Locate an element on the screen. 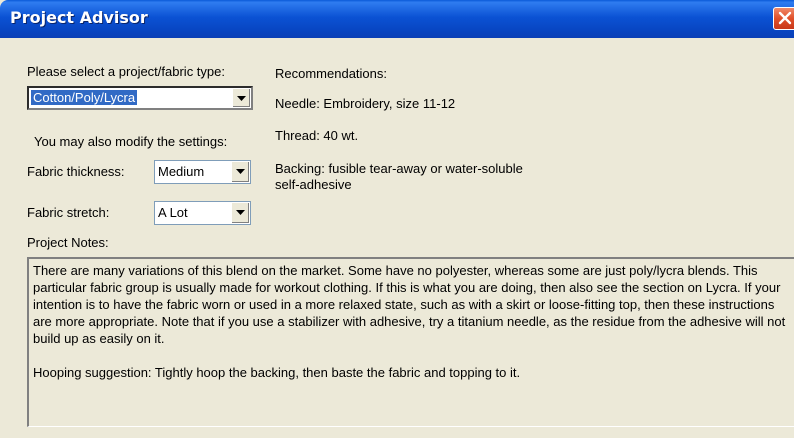 The image size is (794, 438). fabric-stretch-value: A Lot is located at coordinates (173, 212).